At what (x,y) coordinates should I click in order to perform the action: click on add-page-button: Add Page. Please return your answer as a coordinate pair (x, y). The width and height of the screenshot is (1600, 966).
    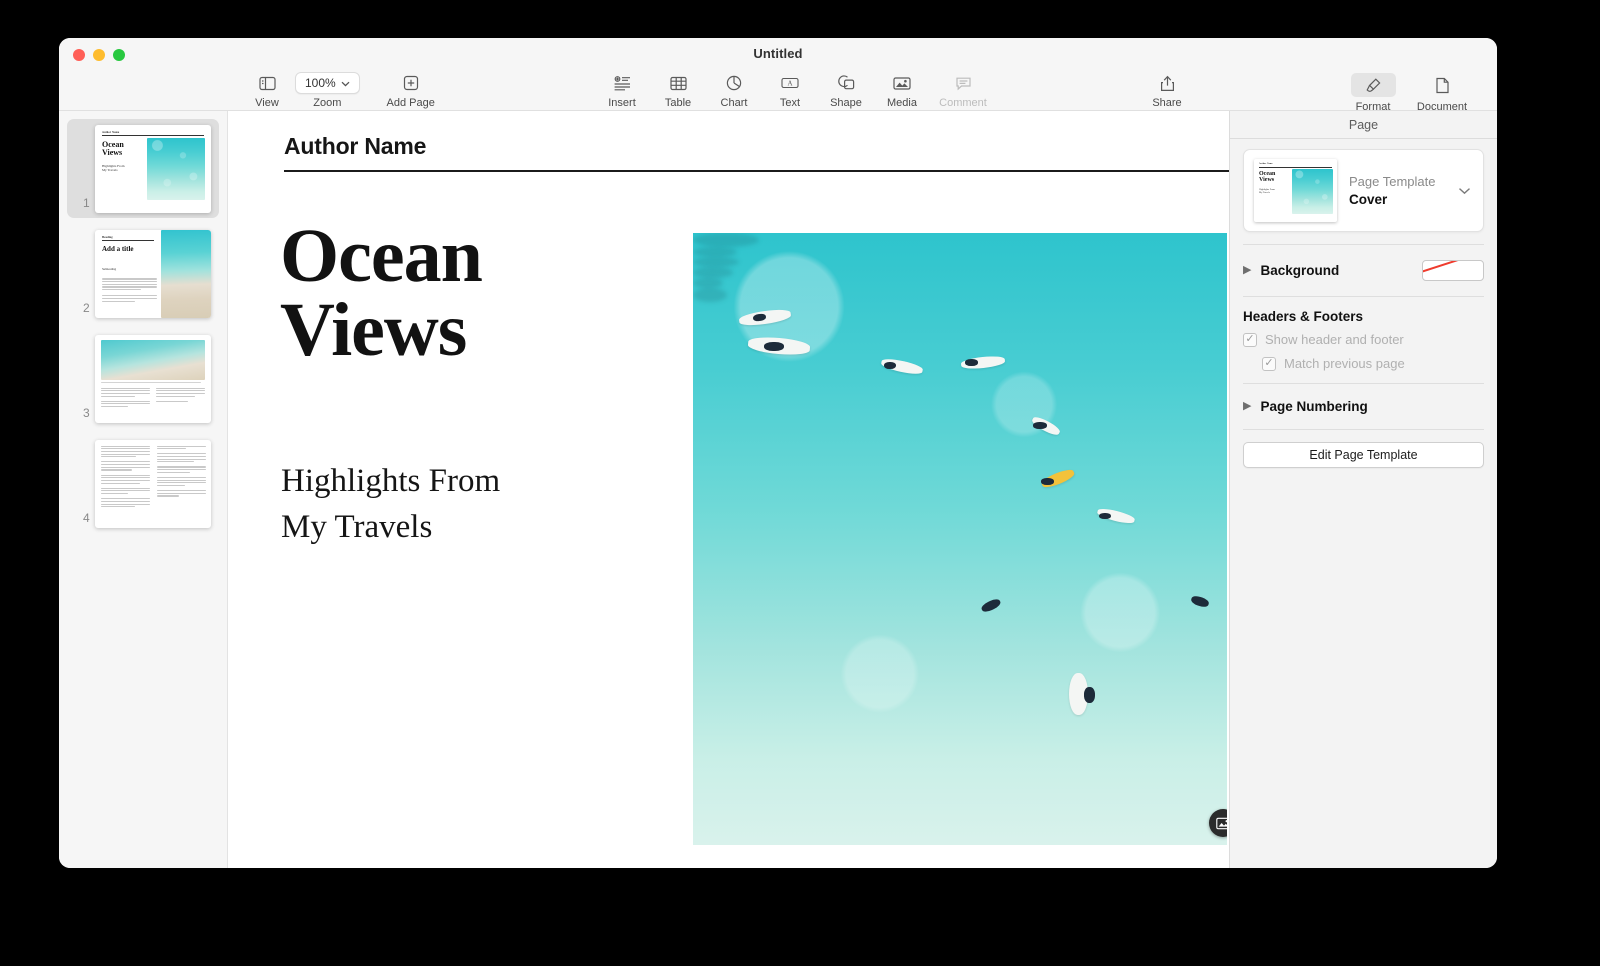
    Looking at the image, I should click on (411, 90).